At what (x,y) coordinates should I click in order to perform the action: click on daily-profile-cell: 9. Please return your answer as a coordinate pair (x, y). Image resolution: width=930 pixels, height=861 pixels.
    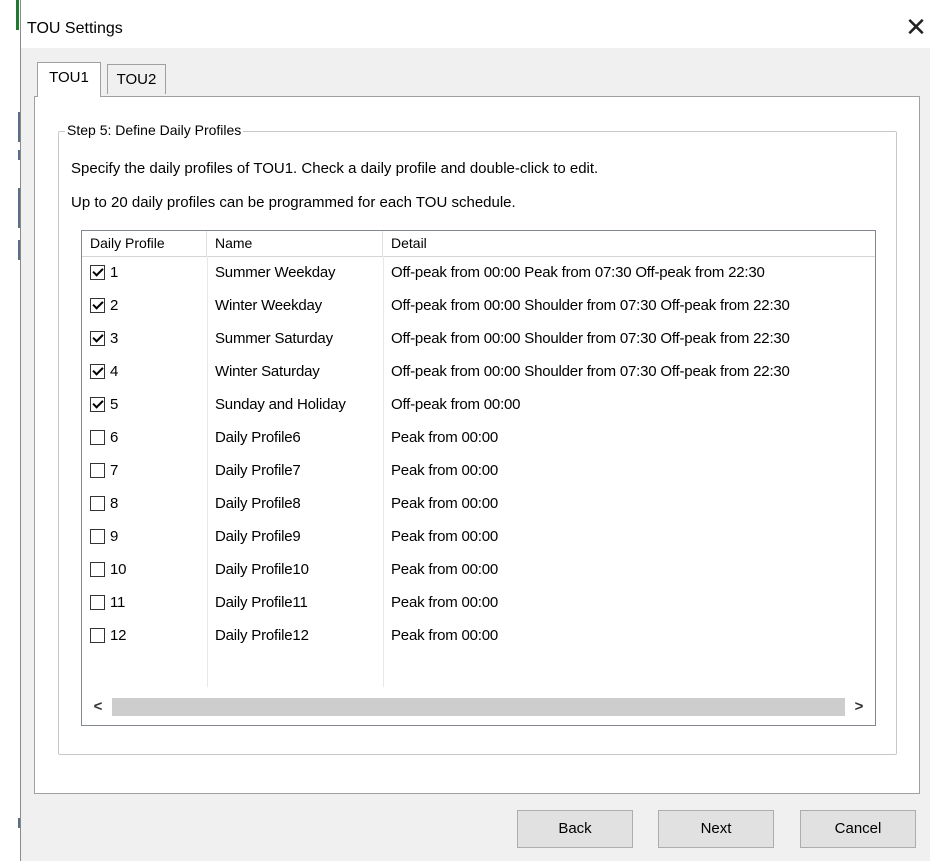
    Looking at the image, I should click on (144, 536).